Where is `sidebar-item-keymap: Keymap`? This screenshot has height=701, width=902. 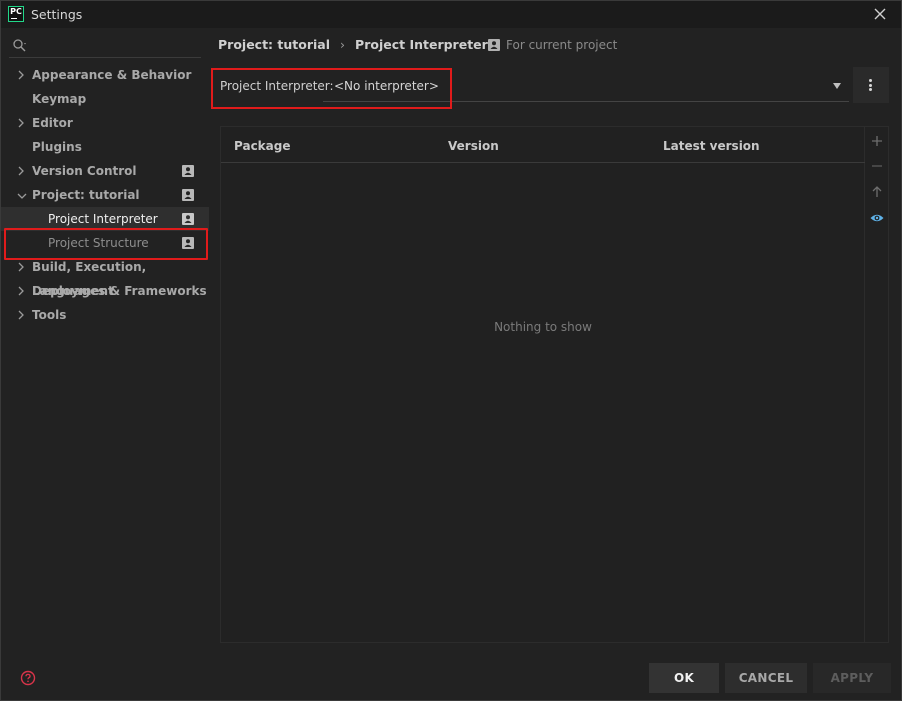 sidebar-item-keymap: Keymap is located at coordinates (105, 99).